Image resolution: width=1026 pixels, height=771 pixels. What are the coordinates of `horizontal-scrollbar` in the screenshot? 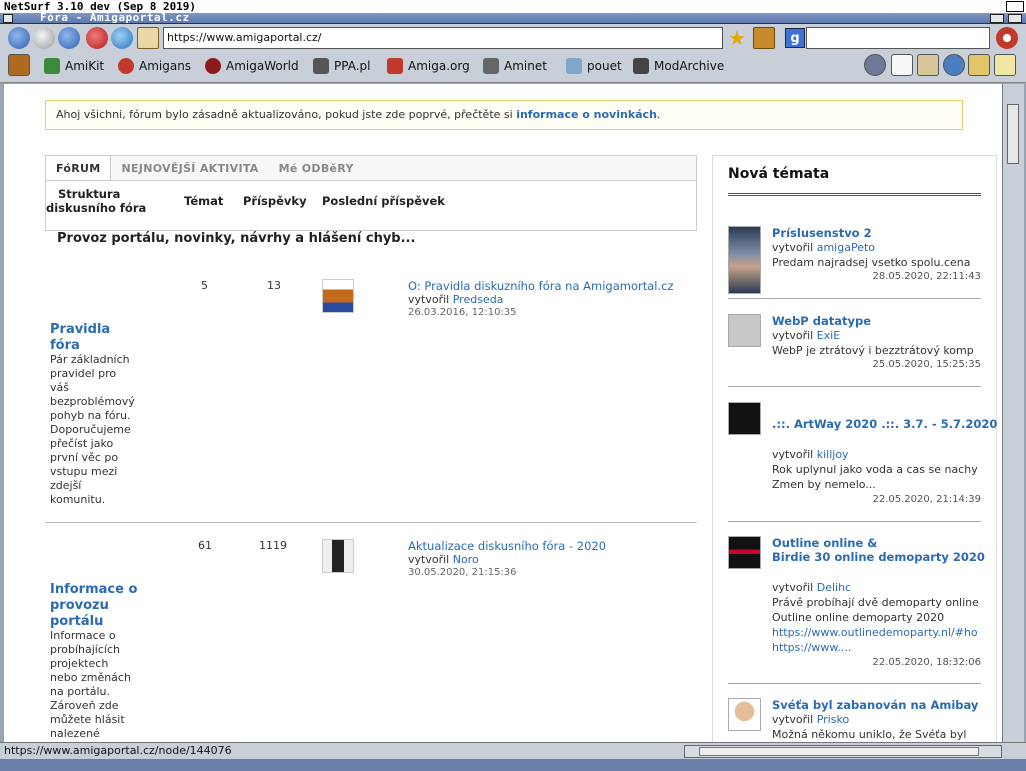 It's located at (843, 751).